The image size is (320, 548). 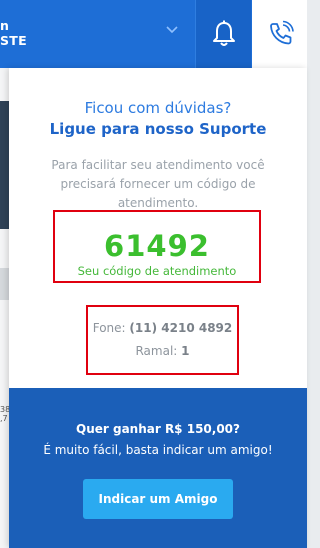 What do you see at coordinates (180, 328) in the screenshot?
I see `phone-number: (11) 4210 4892` at bounding box center [180, 328].